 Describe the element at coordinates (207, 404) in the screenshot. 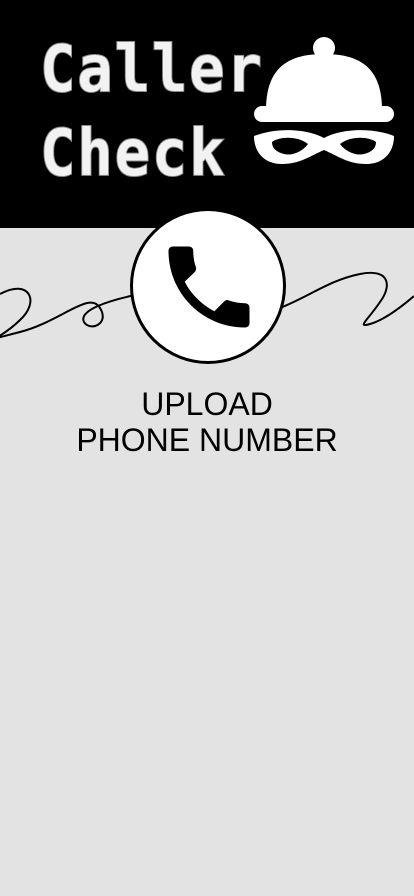

I see `upload-label-line-1: UPLOAD` at that location.